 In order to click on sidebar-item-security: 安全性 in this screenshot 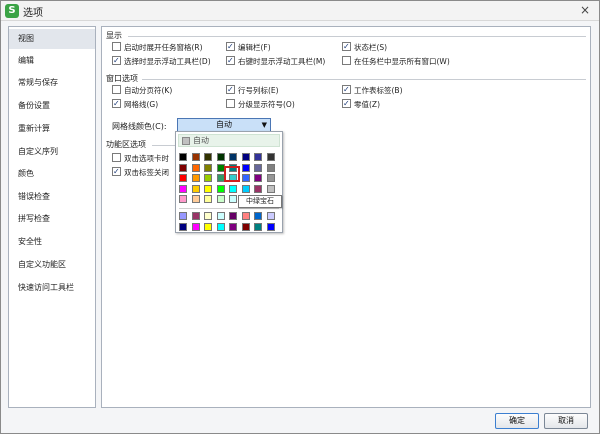, I will do `click(52, 242)`.